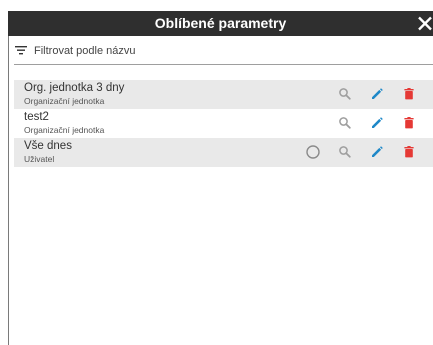 The height and width of the screenshot is (345, 433). Describe the element at coordinates (48, 146) in the screenshot. I see `item-title: Vše dnes` at that location.